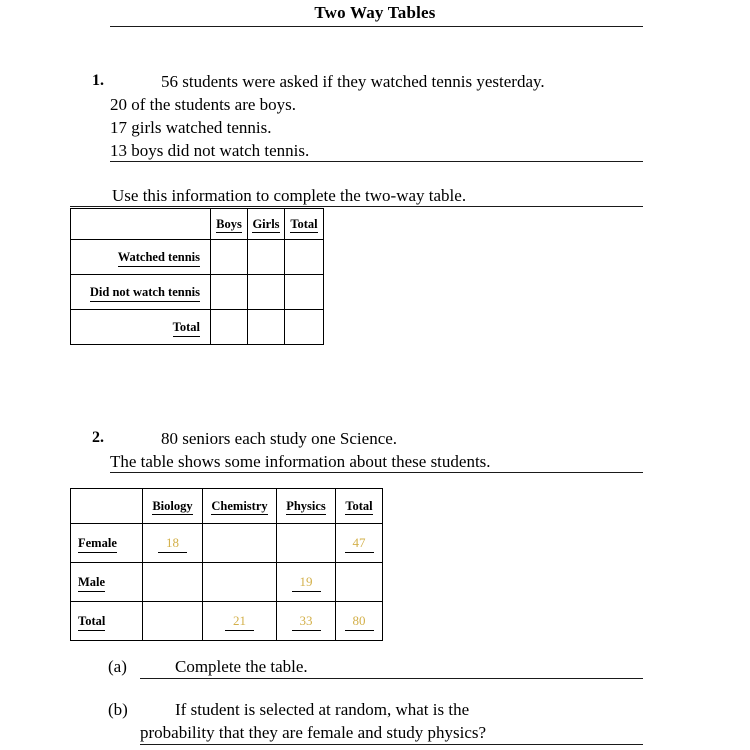  What do you see at coordinates (359, 506) in the screenshot?
I see `table-2-header-total: Total` at bounding box center [359, 506].